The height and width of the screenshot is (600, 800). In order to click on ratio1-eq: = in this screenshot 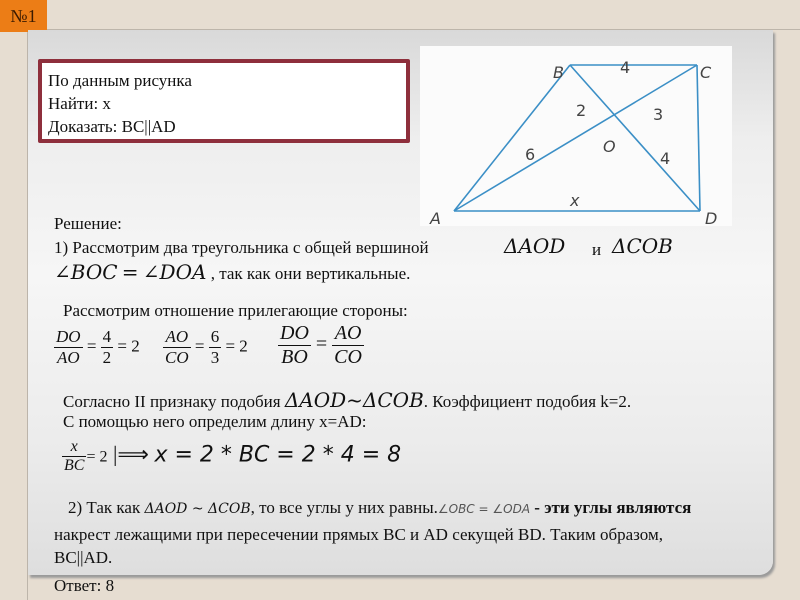, I will do `click(91, 346)`.